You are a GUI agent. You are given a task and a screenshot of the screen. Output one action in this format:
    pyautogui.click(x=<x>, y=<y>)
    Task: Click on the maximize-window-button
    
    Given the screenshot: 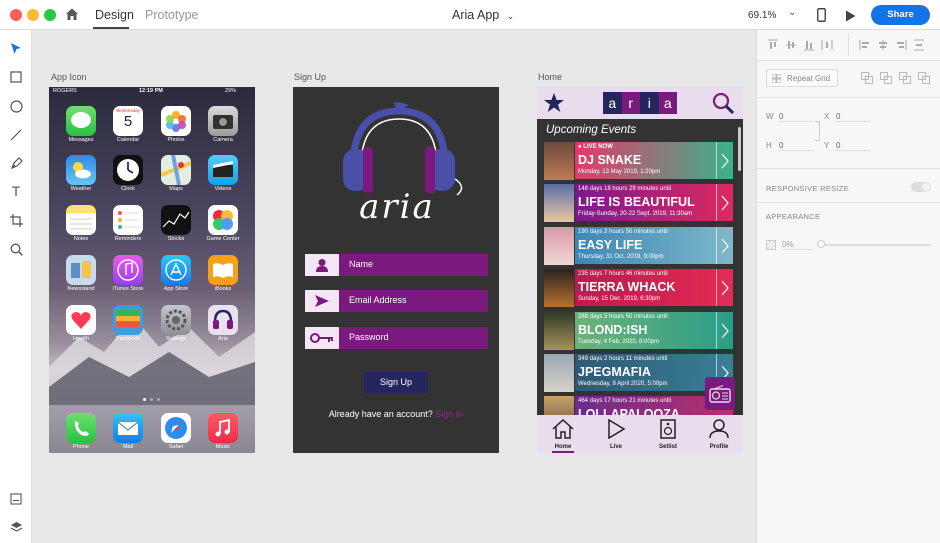 What is the action you would take?
    pyautogui.click(x=50, y=15)
    